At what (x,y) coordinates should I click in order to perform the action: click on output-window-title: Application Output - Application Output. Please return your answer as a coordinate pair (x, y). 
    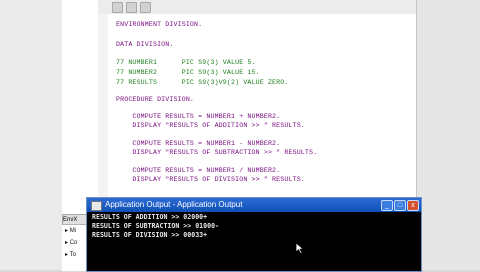
    Looking at the image, I should click on (174, 204).